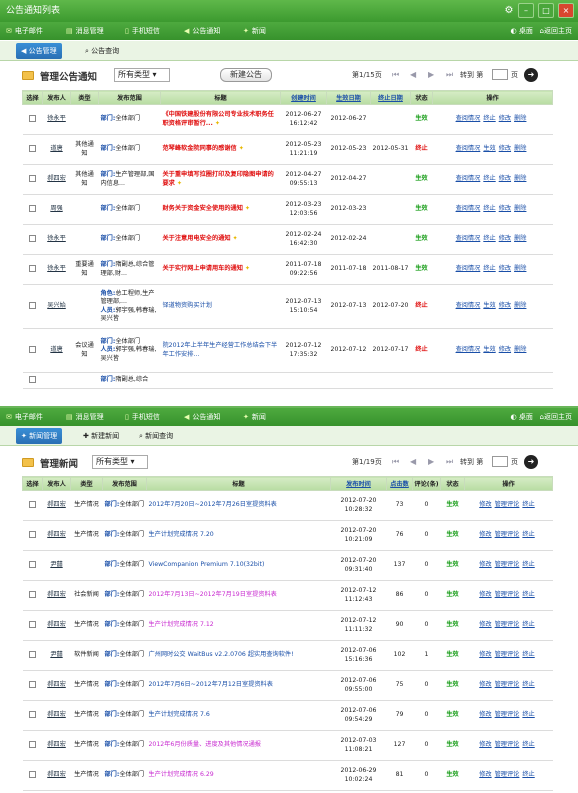 Image resolution: width=578 pixels, height=793 pixels. I want to click on nav-item-messages: ▤ 消息管理, so click(85, 417).